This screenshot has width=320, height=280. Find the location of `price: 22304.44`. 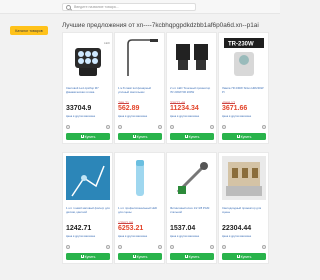

price: 22304.44 is located at coordinates (237, 228).